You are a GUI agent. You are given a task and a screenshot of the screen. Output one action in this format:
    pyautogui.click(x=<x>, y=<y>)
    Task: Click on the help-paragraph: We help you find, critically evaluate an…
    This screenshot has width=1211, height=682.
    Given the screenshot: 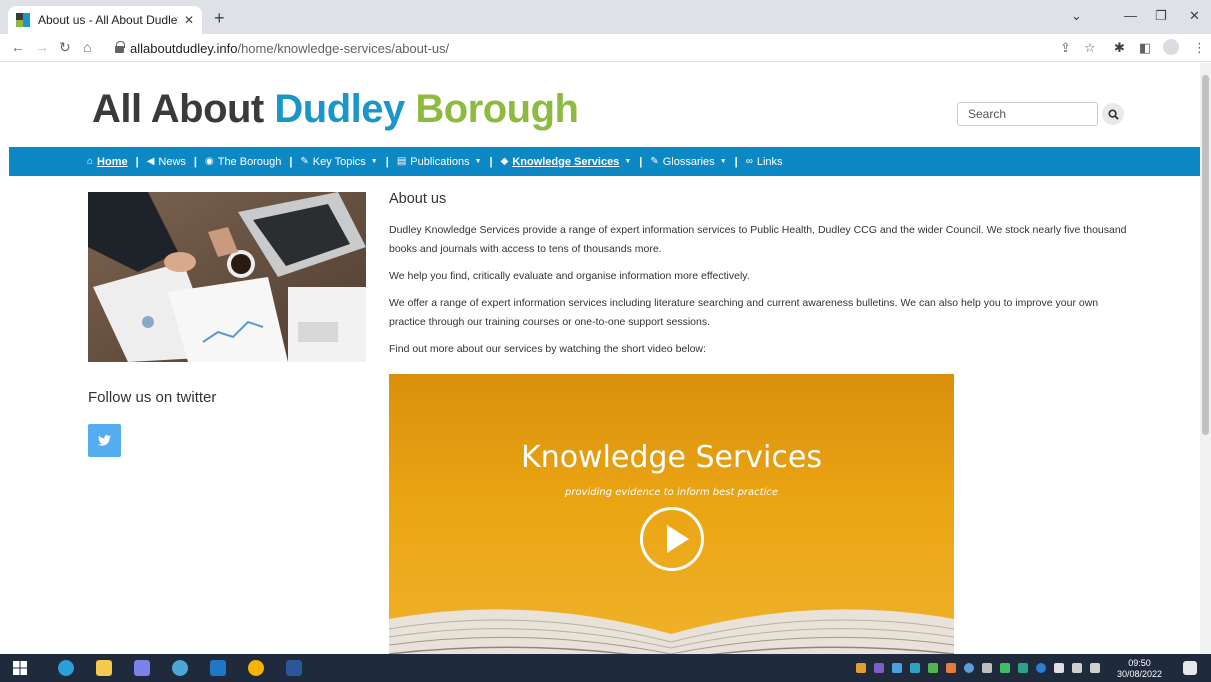 What is the action you would take?
    pyautogui.click(x=569, y=276)
    